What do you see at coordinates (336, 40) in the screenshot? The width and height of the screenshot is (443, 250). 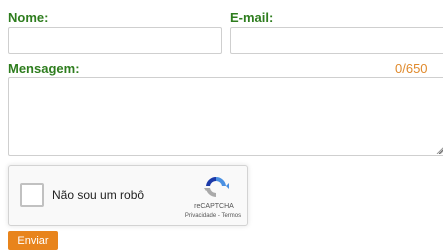 I see `email-input` at bounding box center [336, 40].